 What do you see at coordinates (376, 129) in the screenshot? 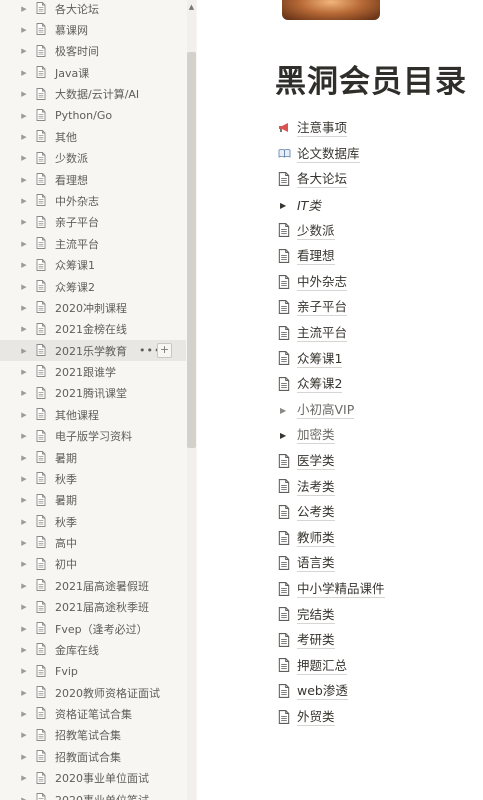
I see `content-page-link: 注意事项` at bounding box center [376, 129].